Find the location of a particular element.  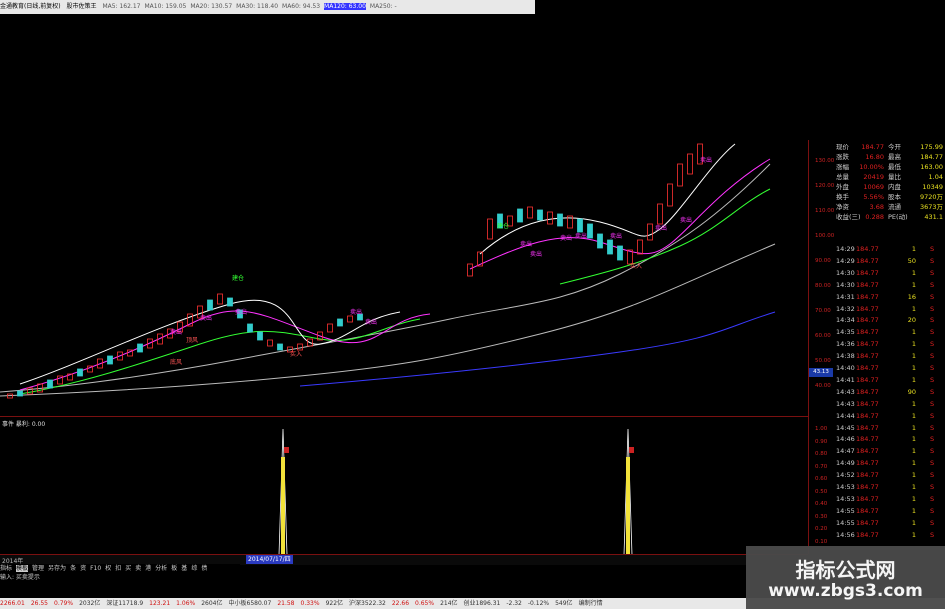

quote-k2: 流通 is located at coordinates (894, 207).